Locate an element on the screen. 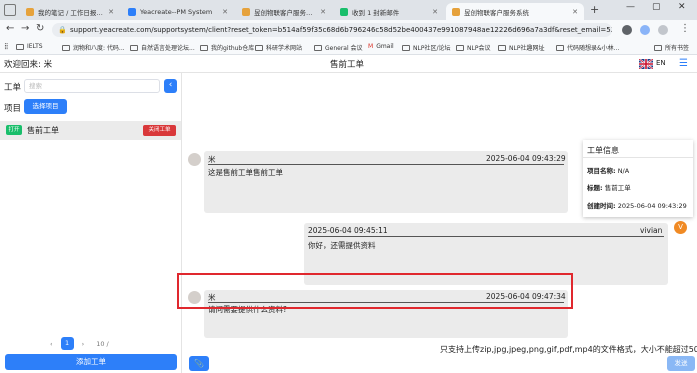 Image resolution: width=697 pixels, height=373 pixels. bookmark-label: 科研学术网站 is located at coordinates (284, 48).